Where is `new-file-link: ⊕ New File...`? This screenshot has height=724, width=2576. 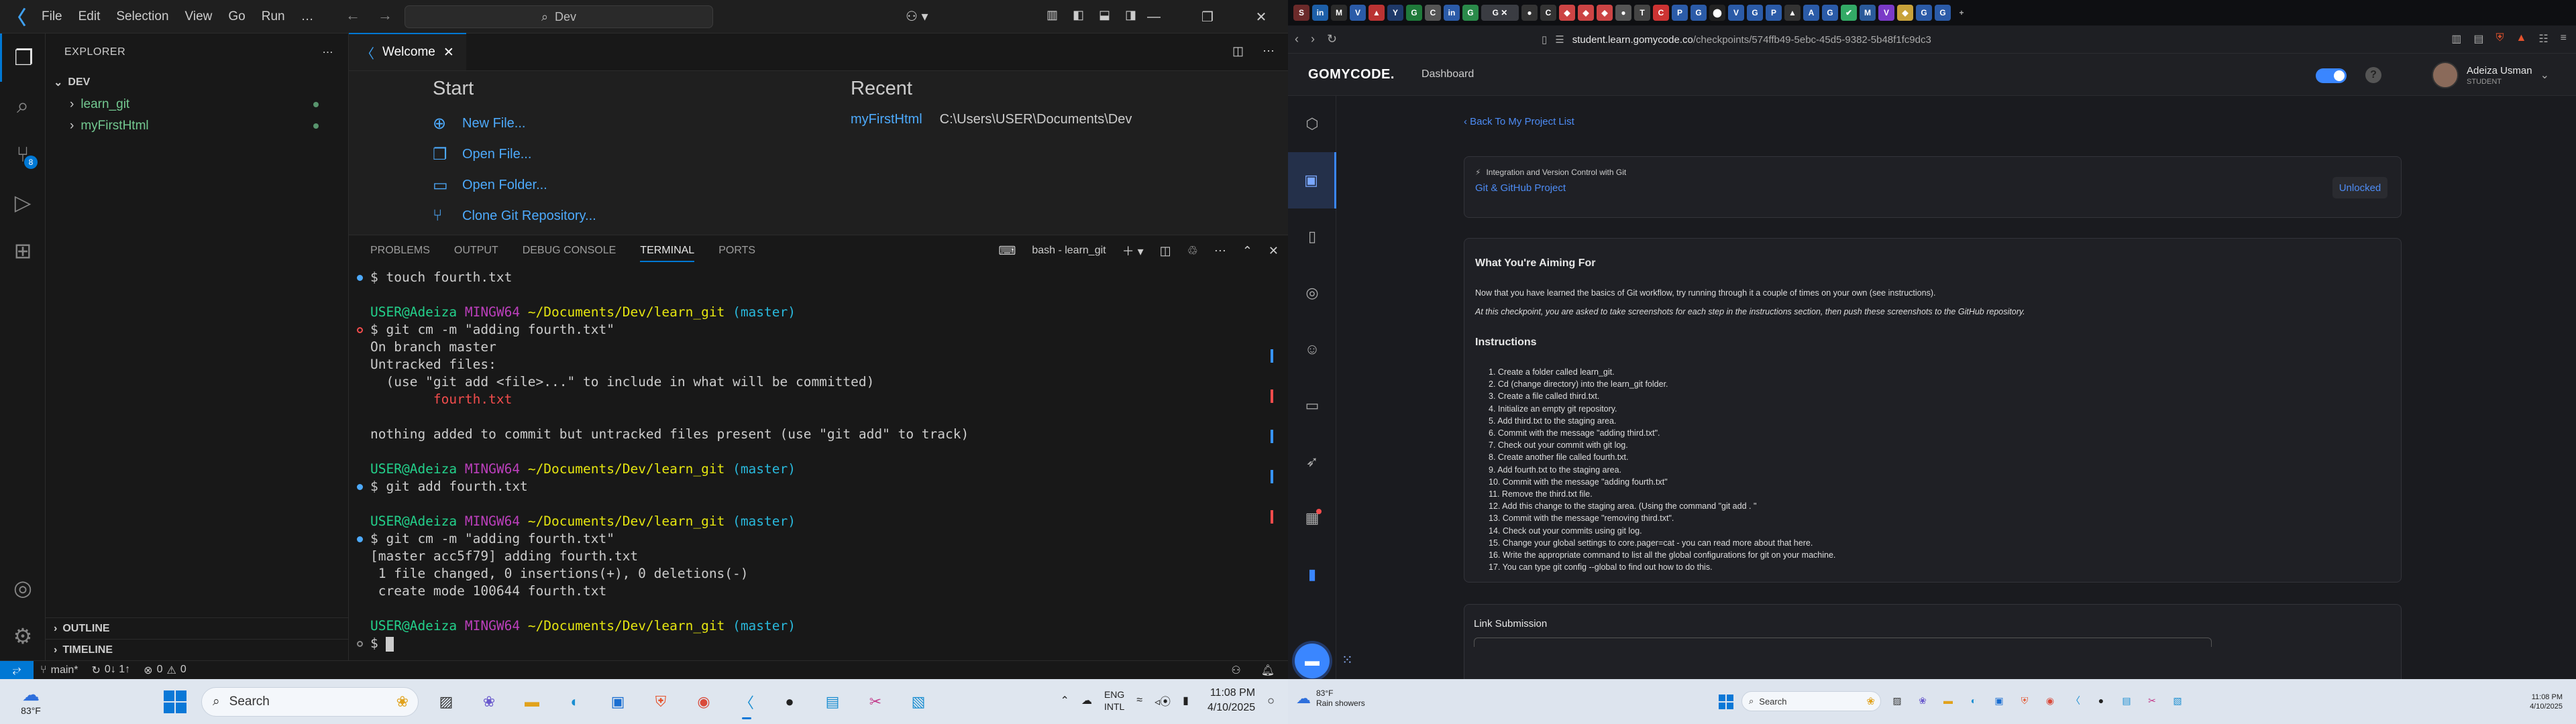
new-file-link: ⊕ New File... is located at coordinates (514, 124).